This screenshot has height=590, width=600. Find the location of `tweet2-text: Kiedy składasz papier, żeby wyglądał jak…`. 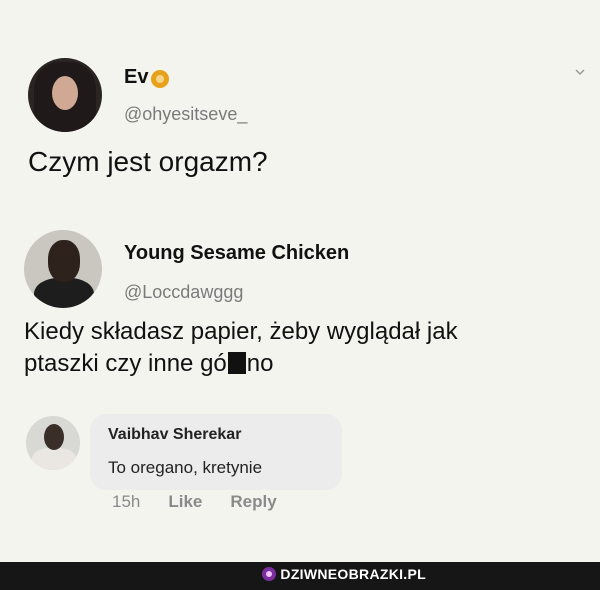

tweet2-text: Kiedy składasz papier, żeby wyglądał jak… is located at coordinates (304, 348).